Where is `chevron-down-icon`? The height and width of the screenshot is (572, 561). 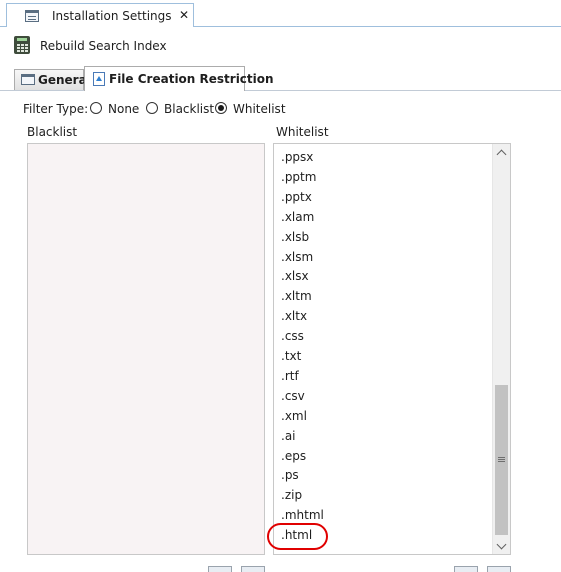 chevron-down-icon is located at coordinates (501, 544).